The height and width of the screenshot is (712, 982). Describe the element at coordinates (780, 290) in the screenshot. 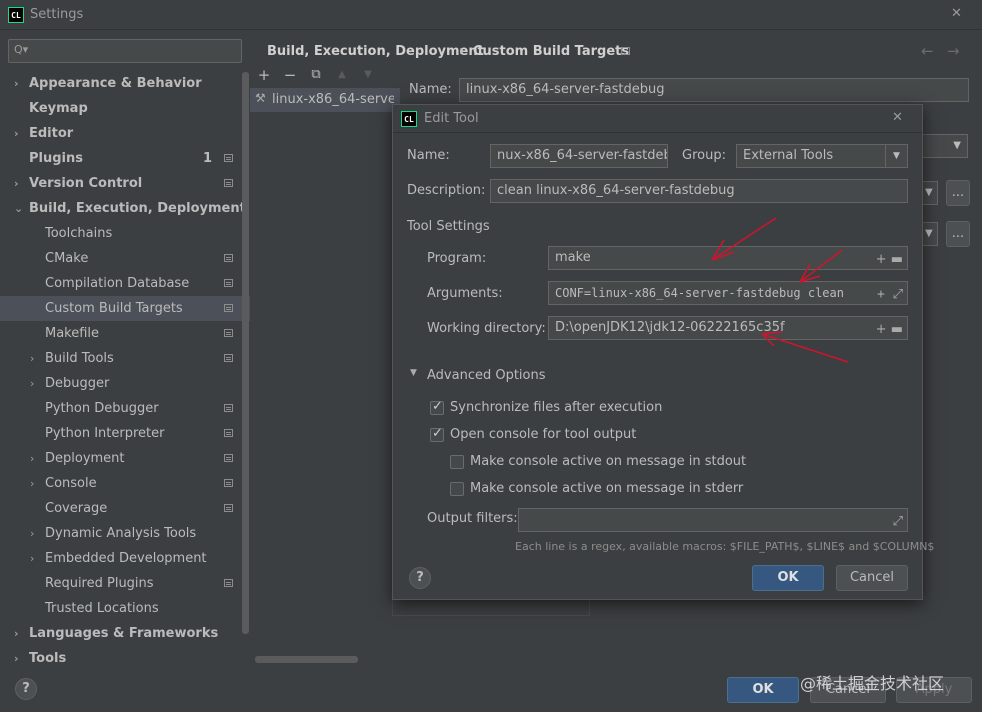

I see `annotation-arrows` at that location.